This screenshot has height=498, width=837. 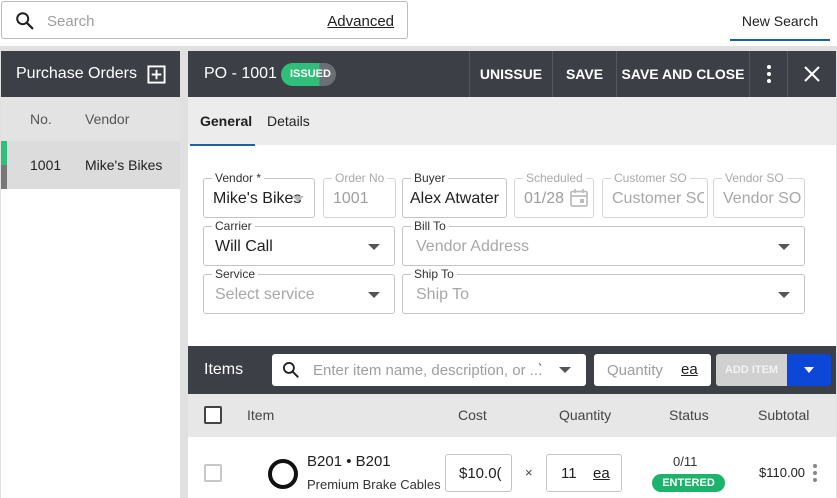 I want to click on list-item: 1001 Mike's Bikes, so click(x=90, y=165).